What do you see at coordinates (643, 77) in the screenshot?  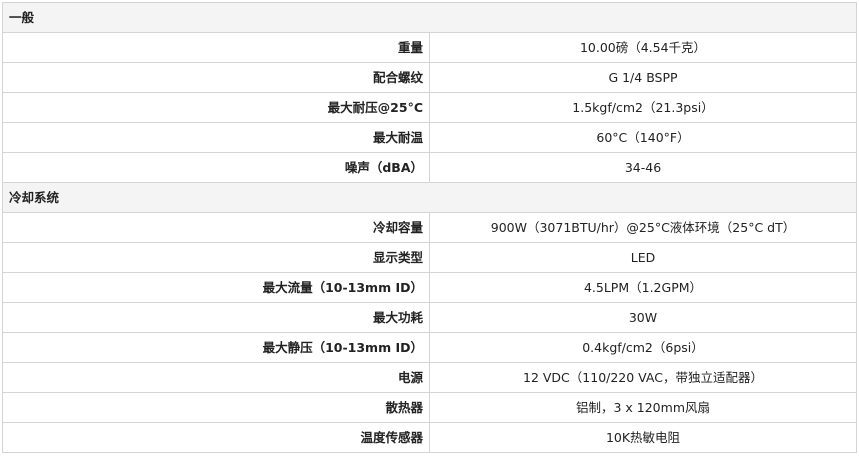 I see `row-value: G 1/4 BSPP` at bounding box center [643, 77].